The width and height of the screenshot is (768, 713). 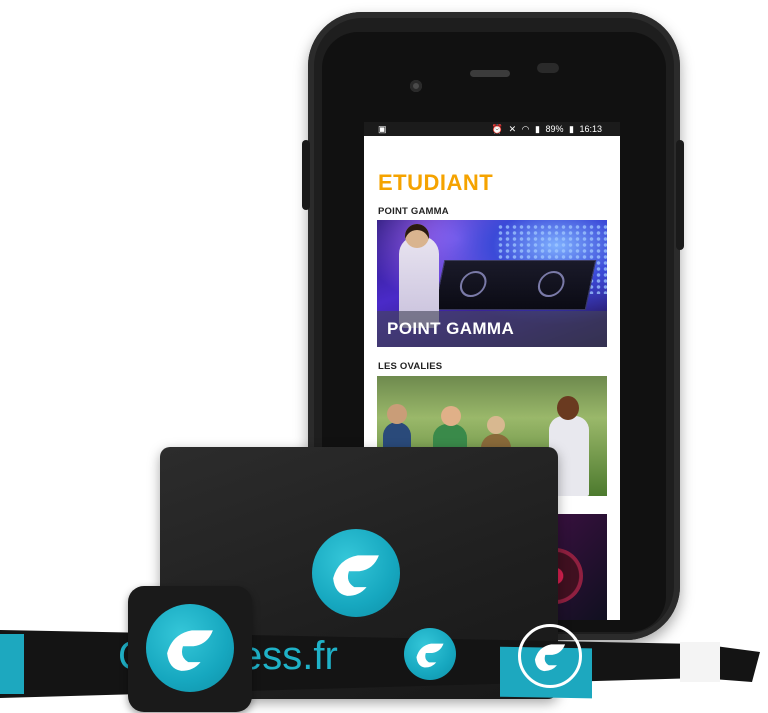 I want to click on battery-percent: 89%, so click(x=554, y=129).